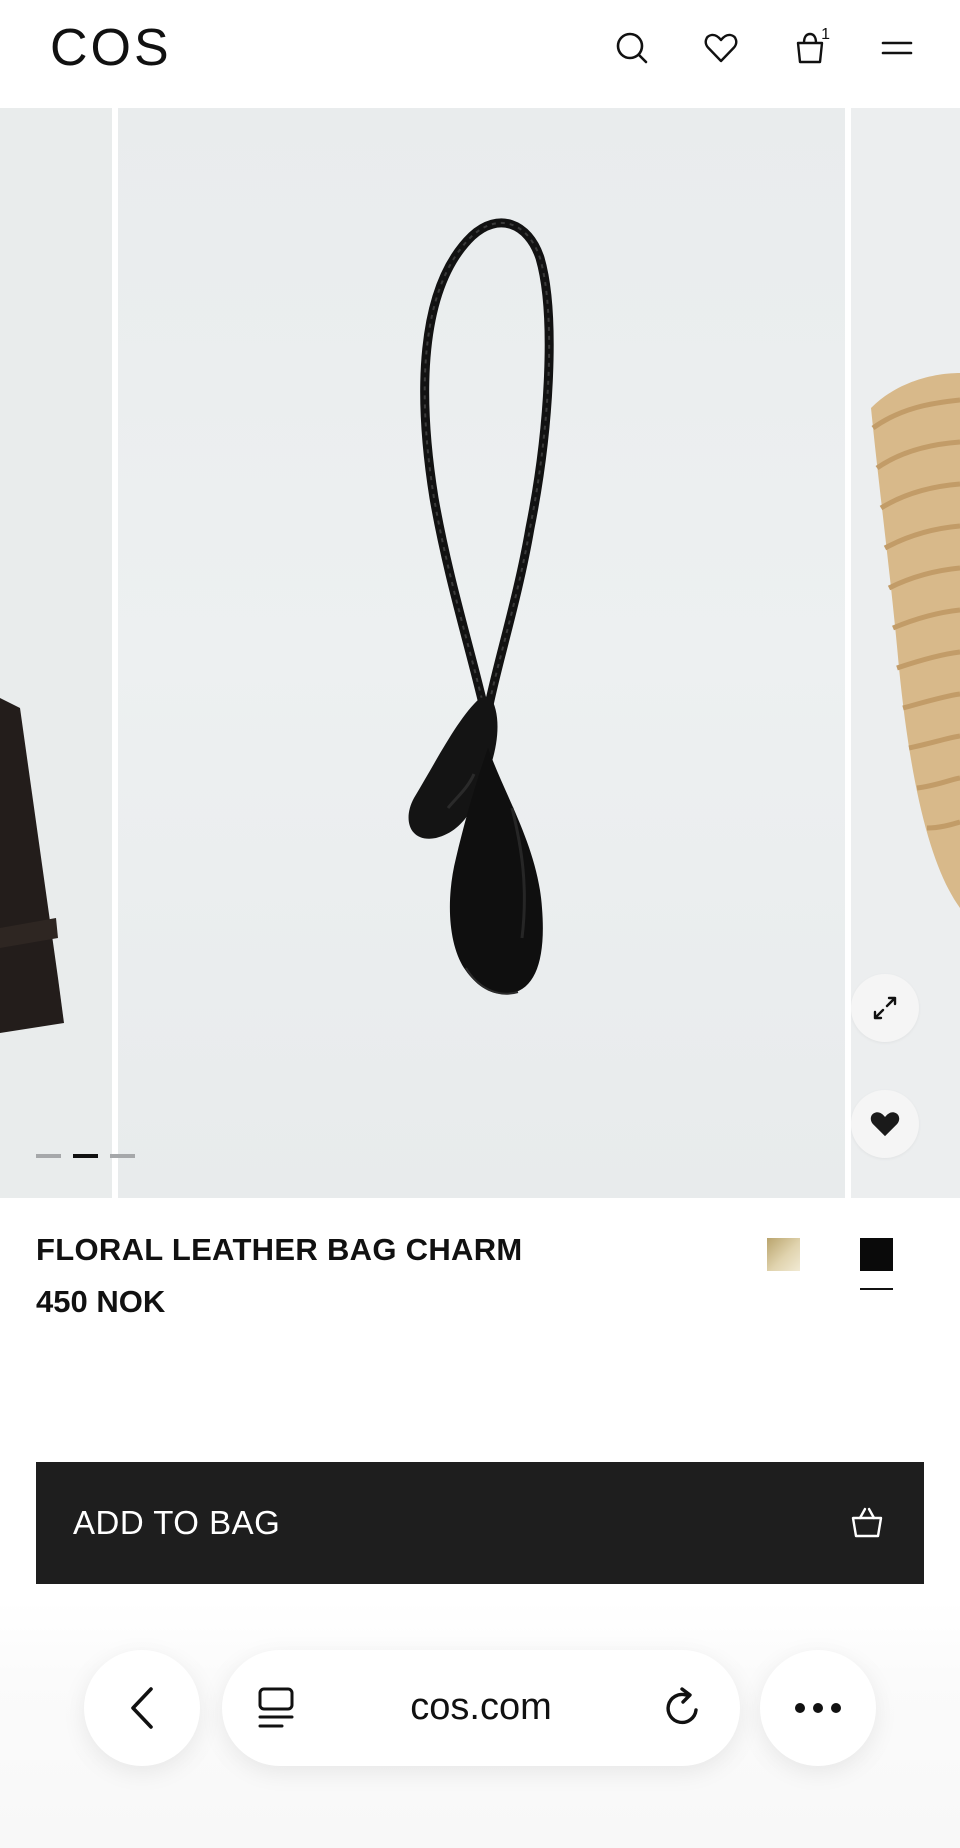  I want to click on carousel-slide-previous, so click(56, 653).